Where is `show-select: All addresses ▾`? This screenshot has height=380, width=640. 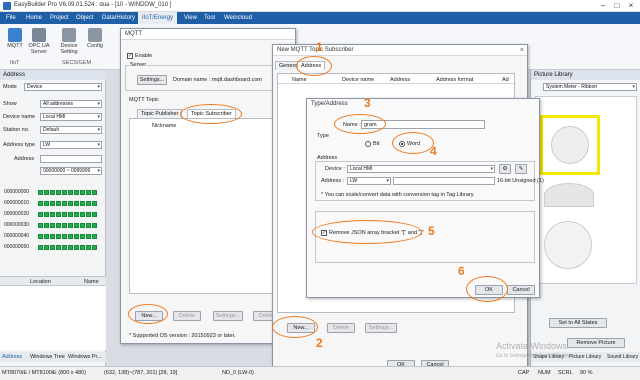
show-select: All addresses ▾ is located at coordinates (71, 104).